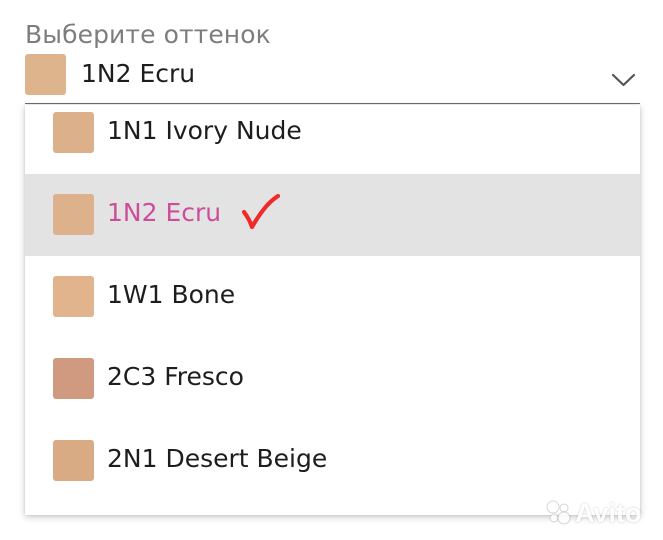 This screenshot has width=663, height=540. Describe the element at coordinates (332, 379) in the screenshot. I see `shade-option-2c3-fresco: 2C3 Fresco` at that location.